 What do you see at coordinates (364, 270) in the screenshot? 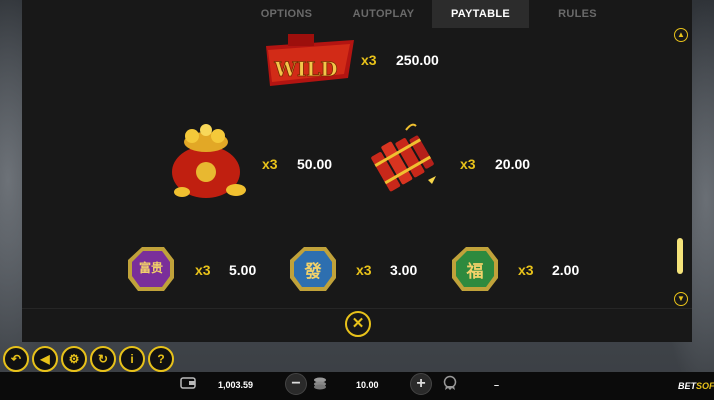
I see `tile-blue-multiplier: x3` at bounding box center [364, 270].